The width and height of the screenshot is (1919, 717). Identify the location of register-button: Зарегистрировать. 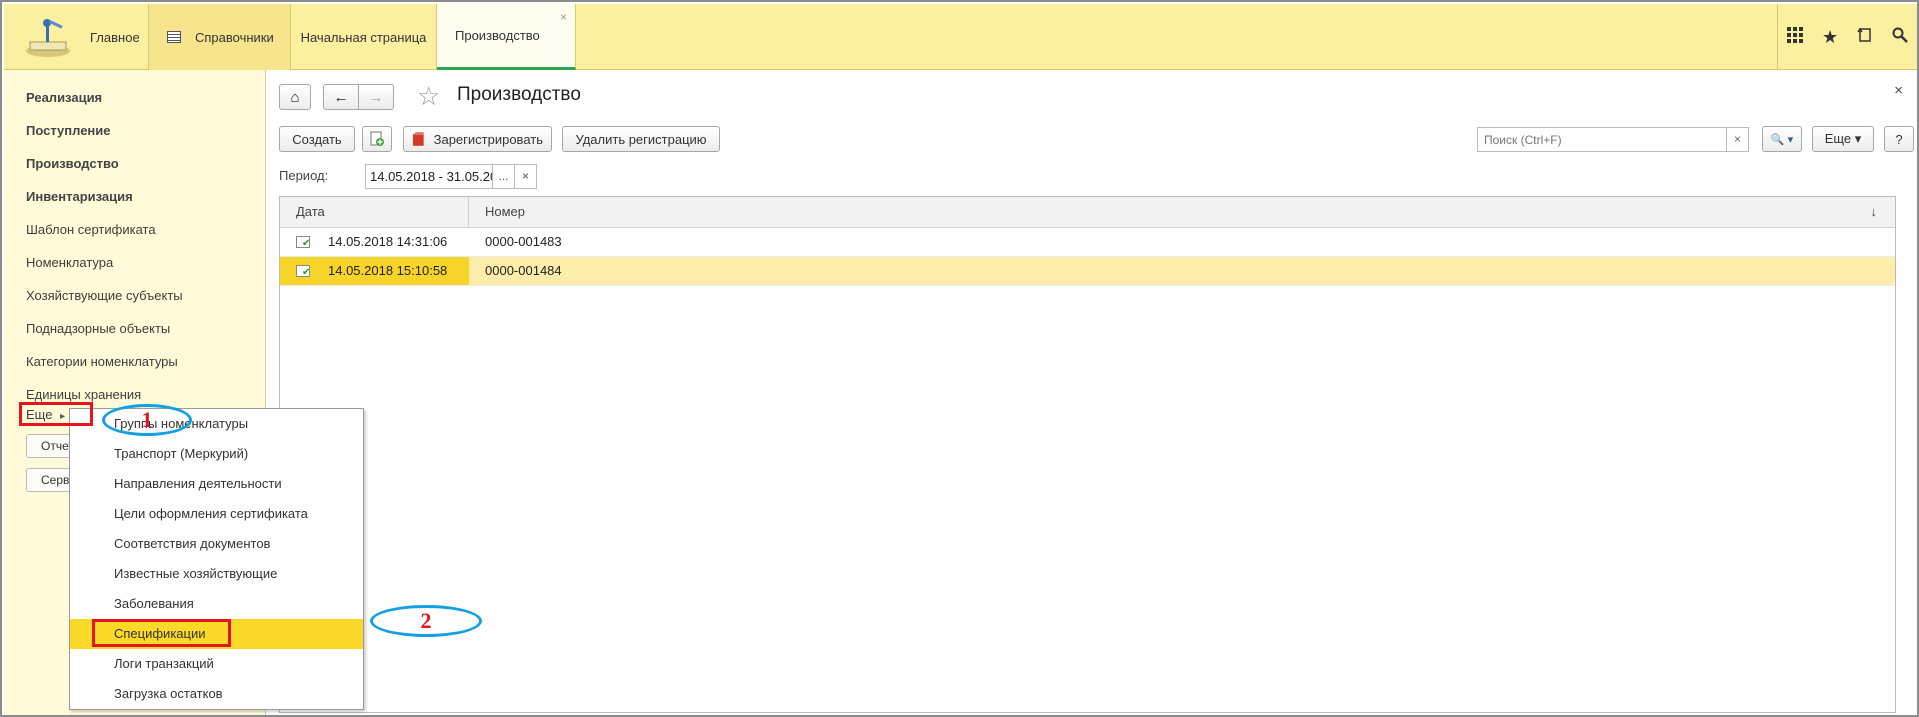
(477, 139).